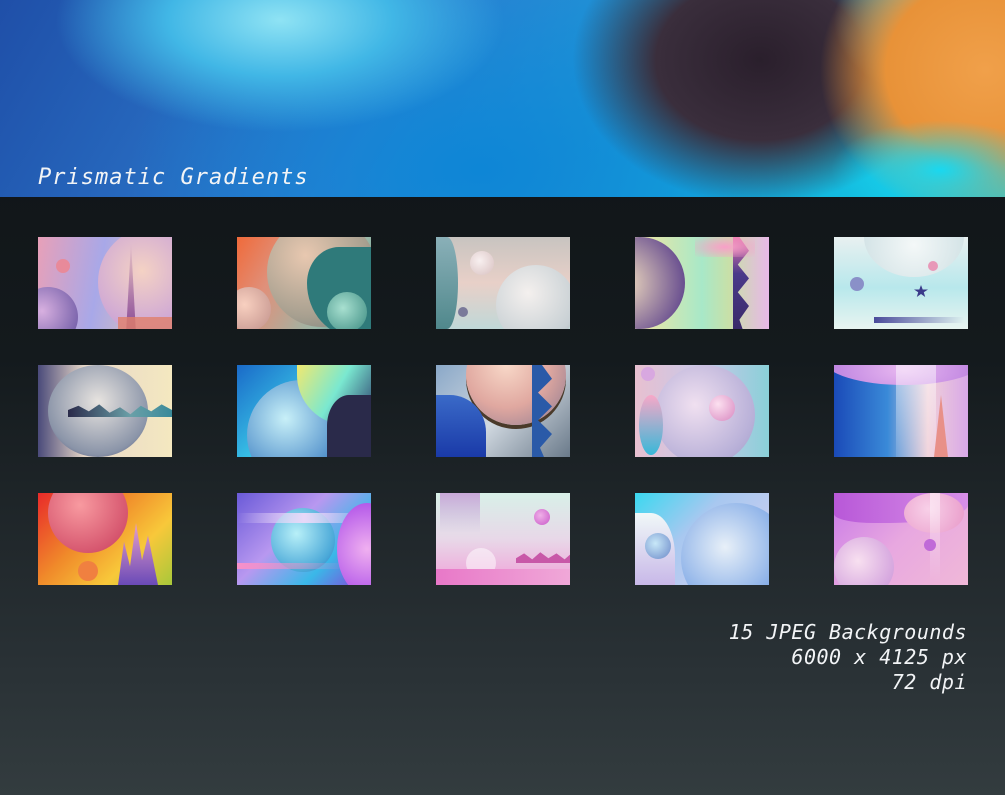 The height and width of the screenshot is (795, 1005). What do you see at coordinates (916, 411) in the screenshot?
I see `thumb-column` at bounding box center [916, 411].